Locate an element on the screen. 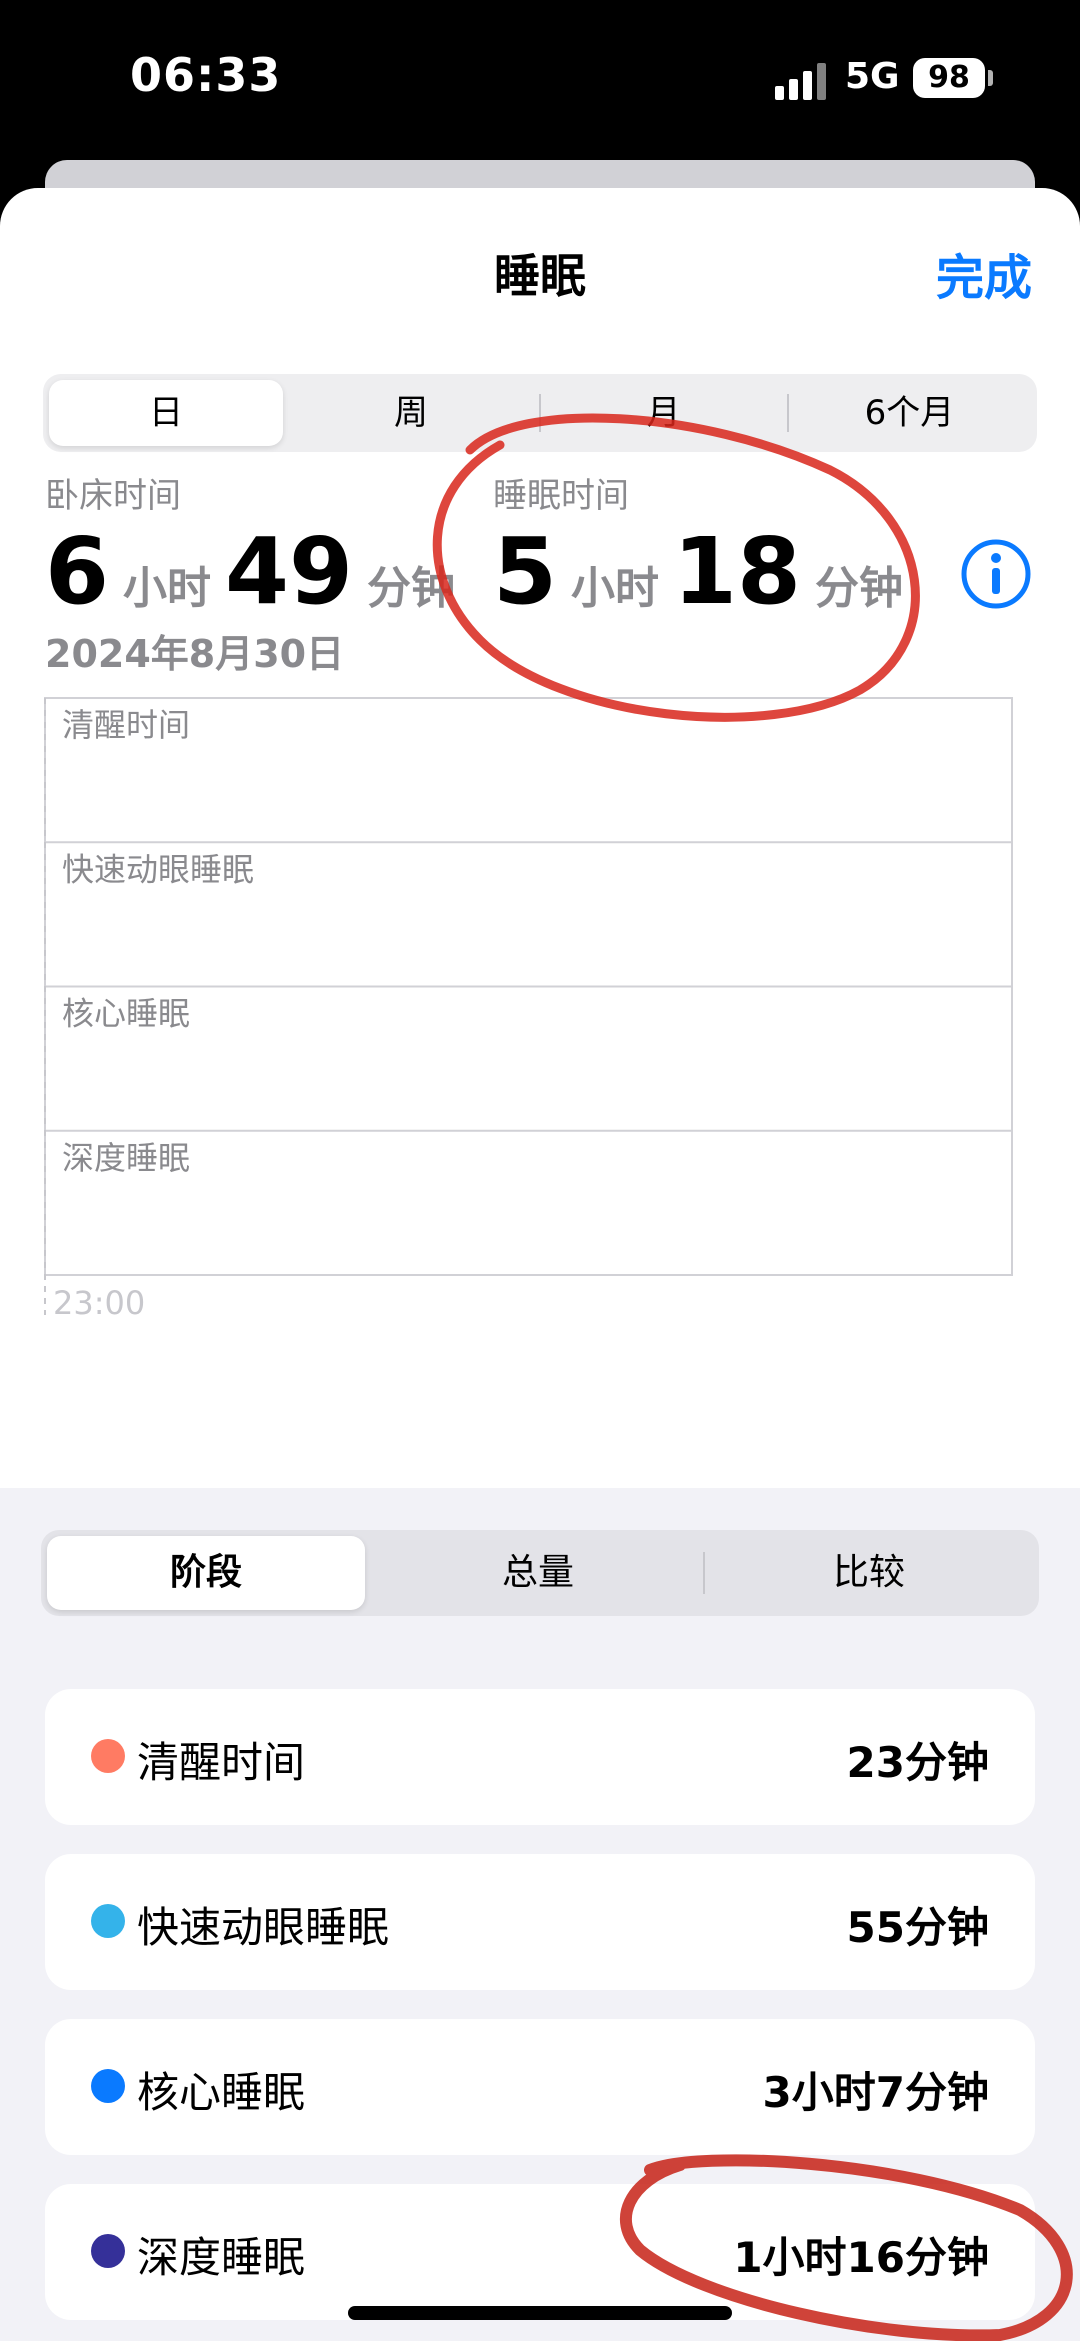  legend-row-awake: 清醒时间 23分钟 is located at coordinates (540, 1757).